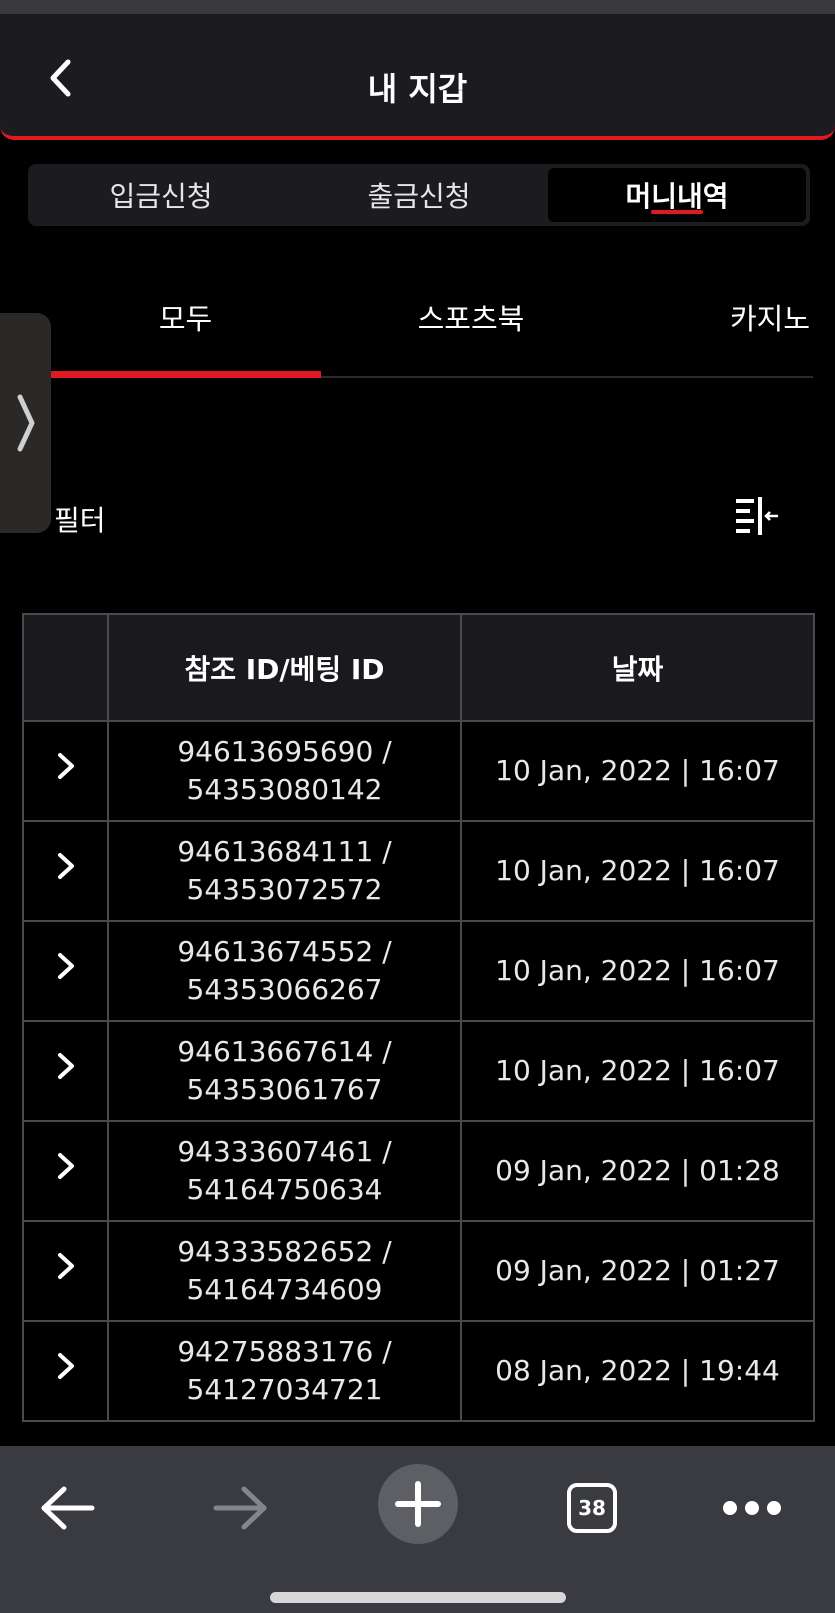 This screenshot has width=835, height=1613. Describe the element at coordinates (637, 667) in the screenshot. I see `column-header-date: 날짜` at that location.